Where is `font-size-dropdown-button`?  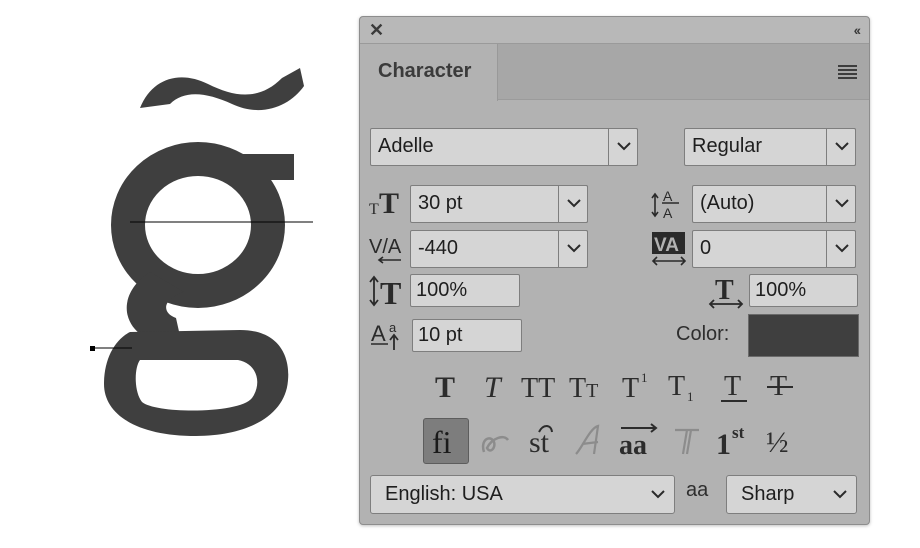 font-size-dropdown-button is located at coordinates (573, 204).